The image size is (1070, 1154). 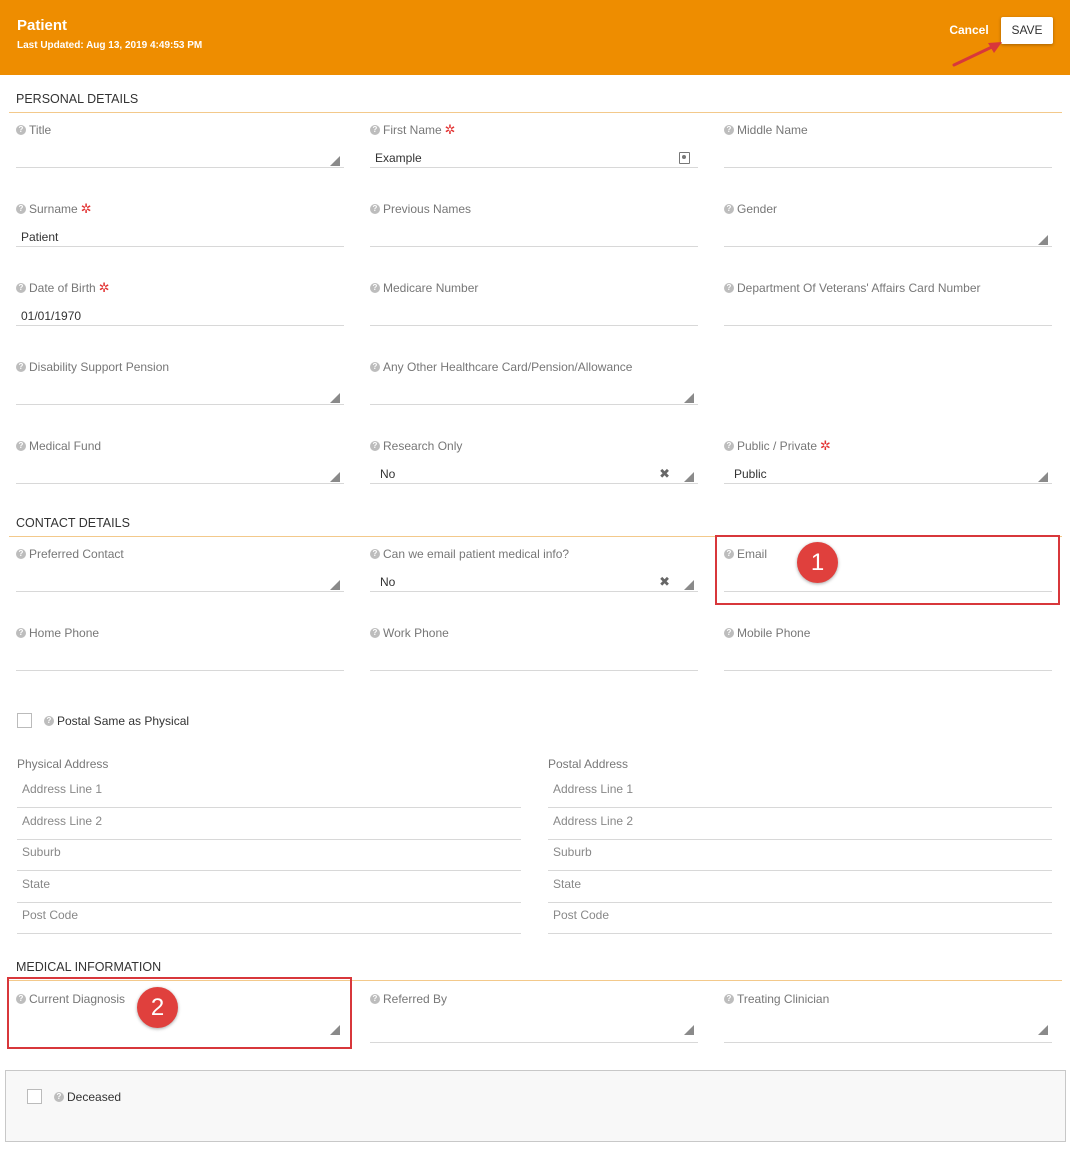 I want to click on referred-by-field: ? Referred By, so click(x=534, y=1022).